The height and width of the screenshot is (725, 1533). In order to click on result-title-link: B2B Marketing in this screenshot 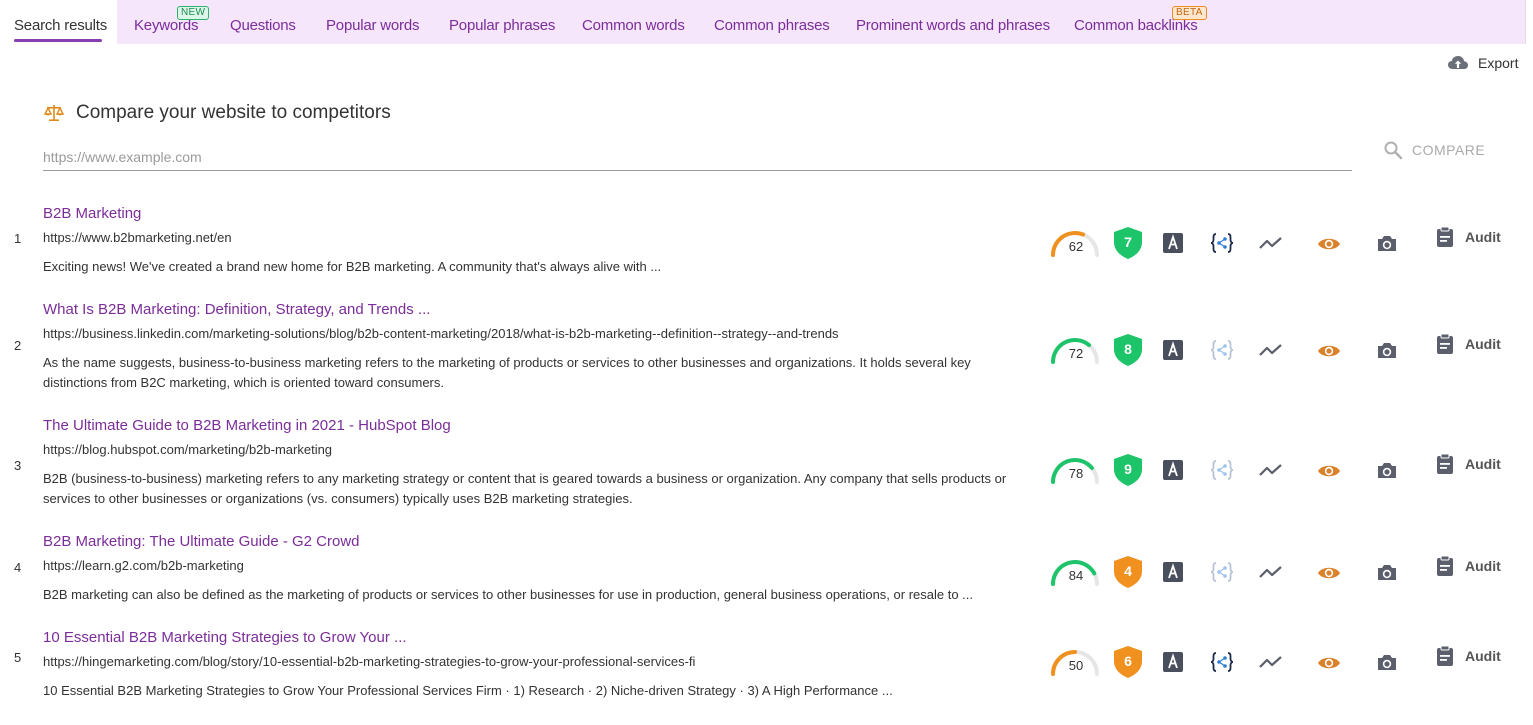, I will do `click(92, 213)`.